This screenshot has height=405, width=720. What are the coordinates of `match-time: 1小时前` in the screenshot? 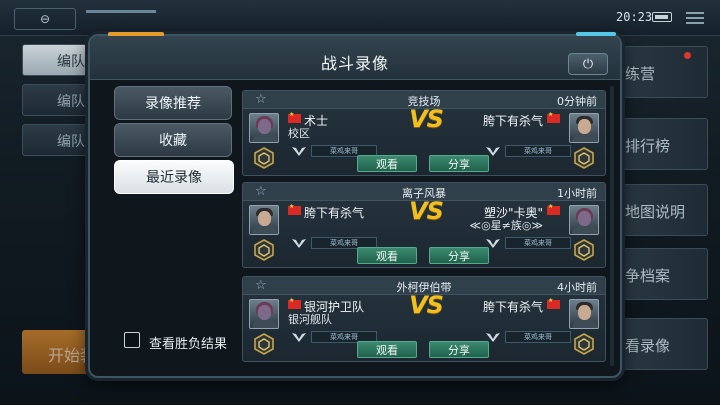 It's located at (577, 193).